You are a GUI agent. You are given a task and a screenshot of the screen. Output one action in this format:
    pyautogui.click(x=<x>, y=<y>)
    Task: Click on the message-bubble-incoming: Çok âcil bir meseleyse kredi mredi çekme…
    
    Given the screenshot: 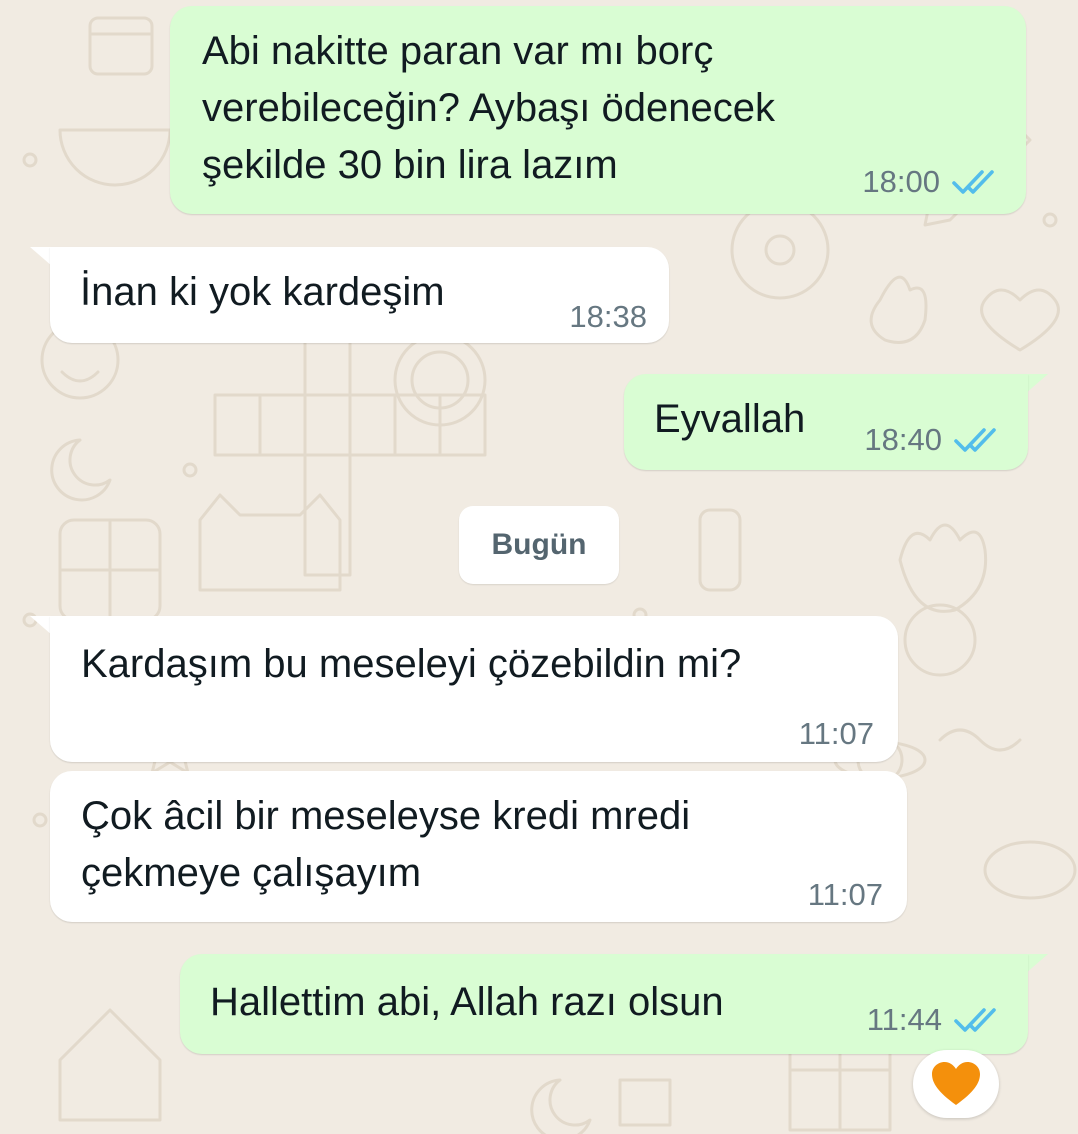 What is the action you would take?
    pyautogui.click(x=478, y=846)
    